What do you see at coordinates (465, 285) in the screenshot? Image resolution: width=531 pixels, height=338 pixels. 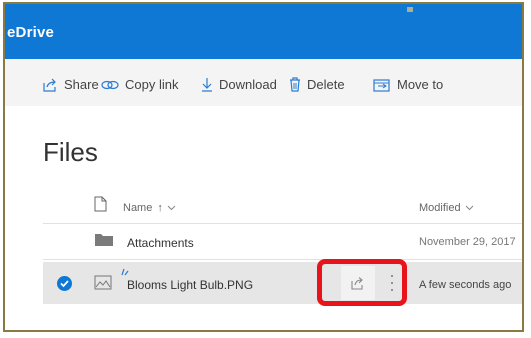 I see `row-modified: A few seconds ago` at bounding box center [465, 285].